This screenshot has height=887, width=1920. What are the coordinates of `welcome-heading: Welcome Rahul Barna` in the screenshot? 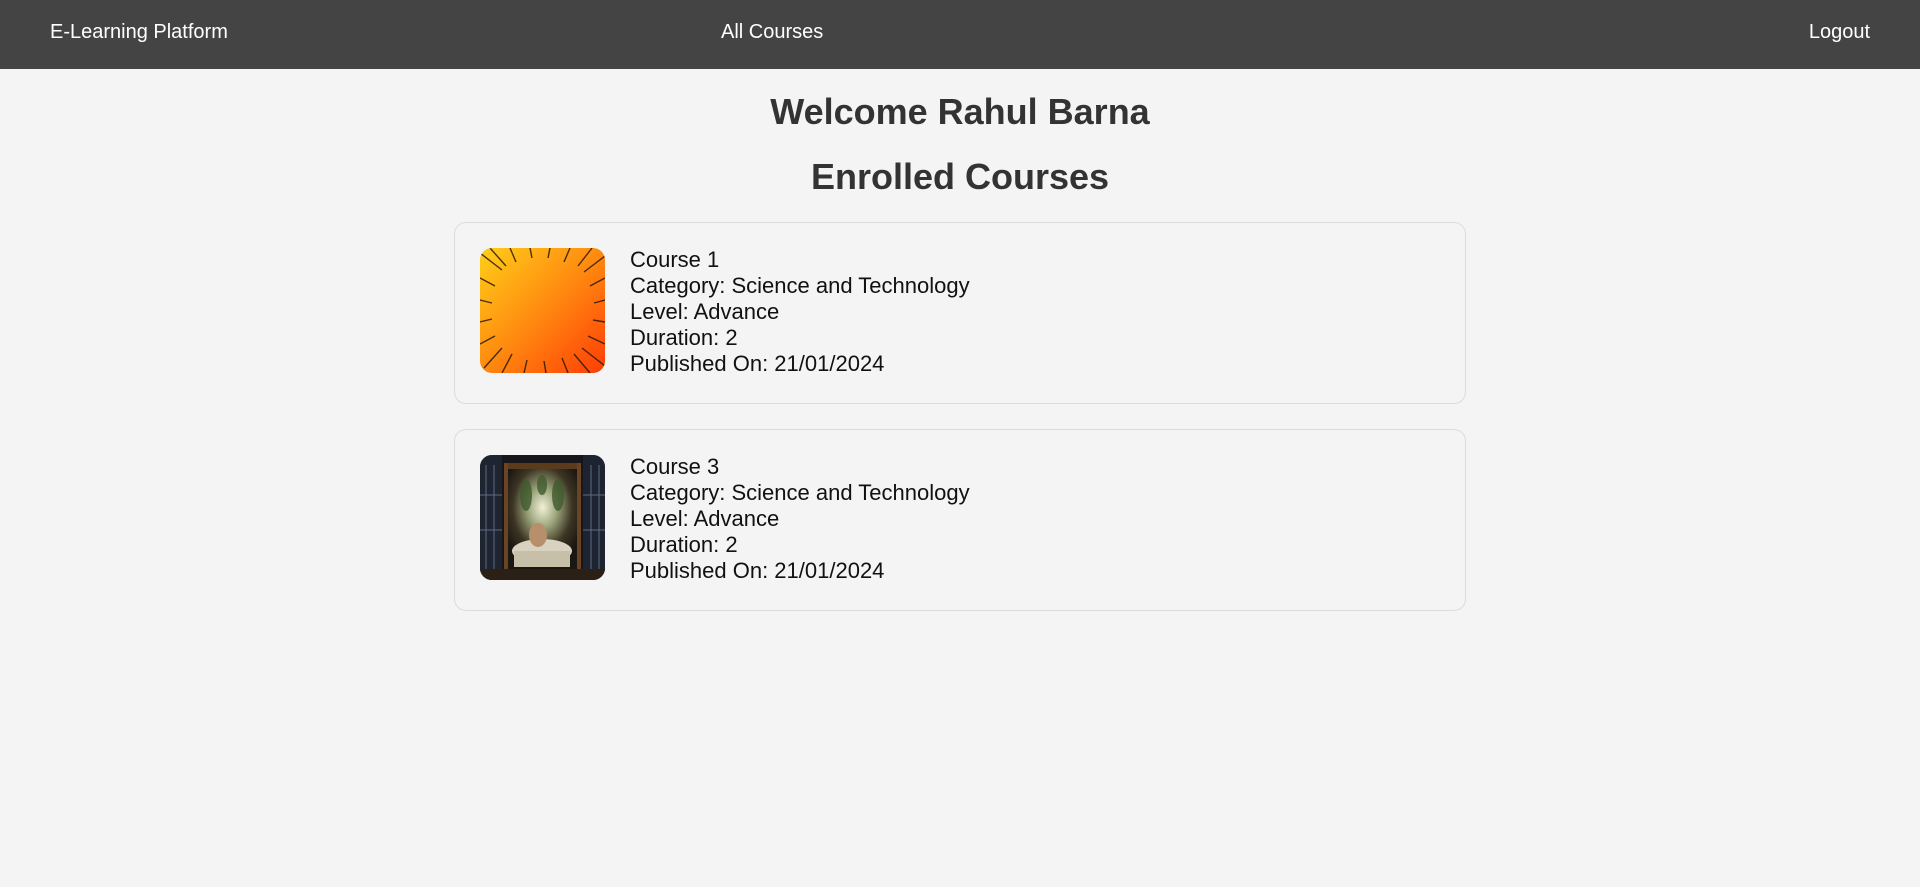 It's located at (960, 111).